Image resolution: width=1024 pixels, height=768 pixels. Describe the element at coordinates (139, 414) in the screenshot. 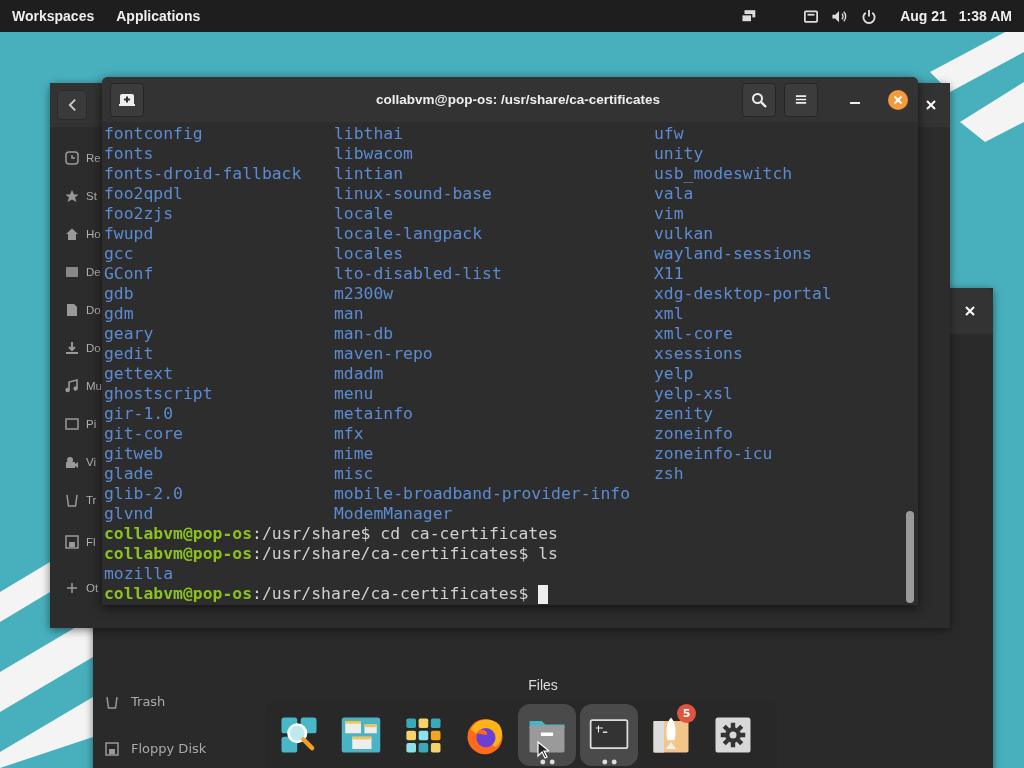

I see `directory-name: gir-1.0` at that location.